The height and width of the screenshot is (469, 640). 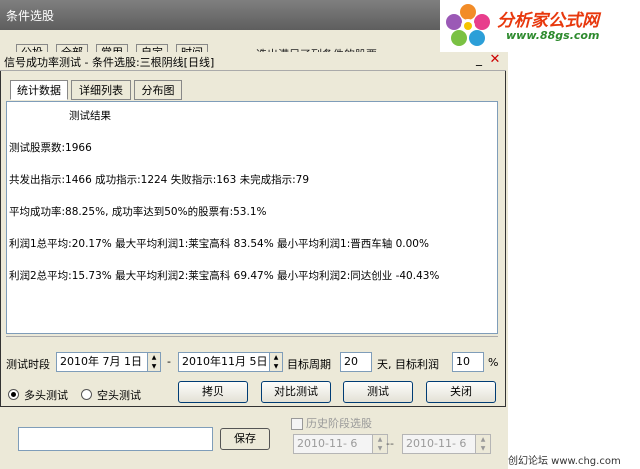 What do you see at coordinates (479, 59) in the screenshot?
I see `minimize-icon: _` at bounding box center [479, 59].